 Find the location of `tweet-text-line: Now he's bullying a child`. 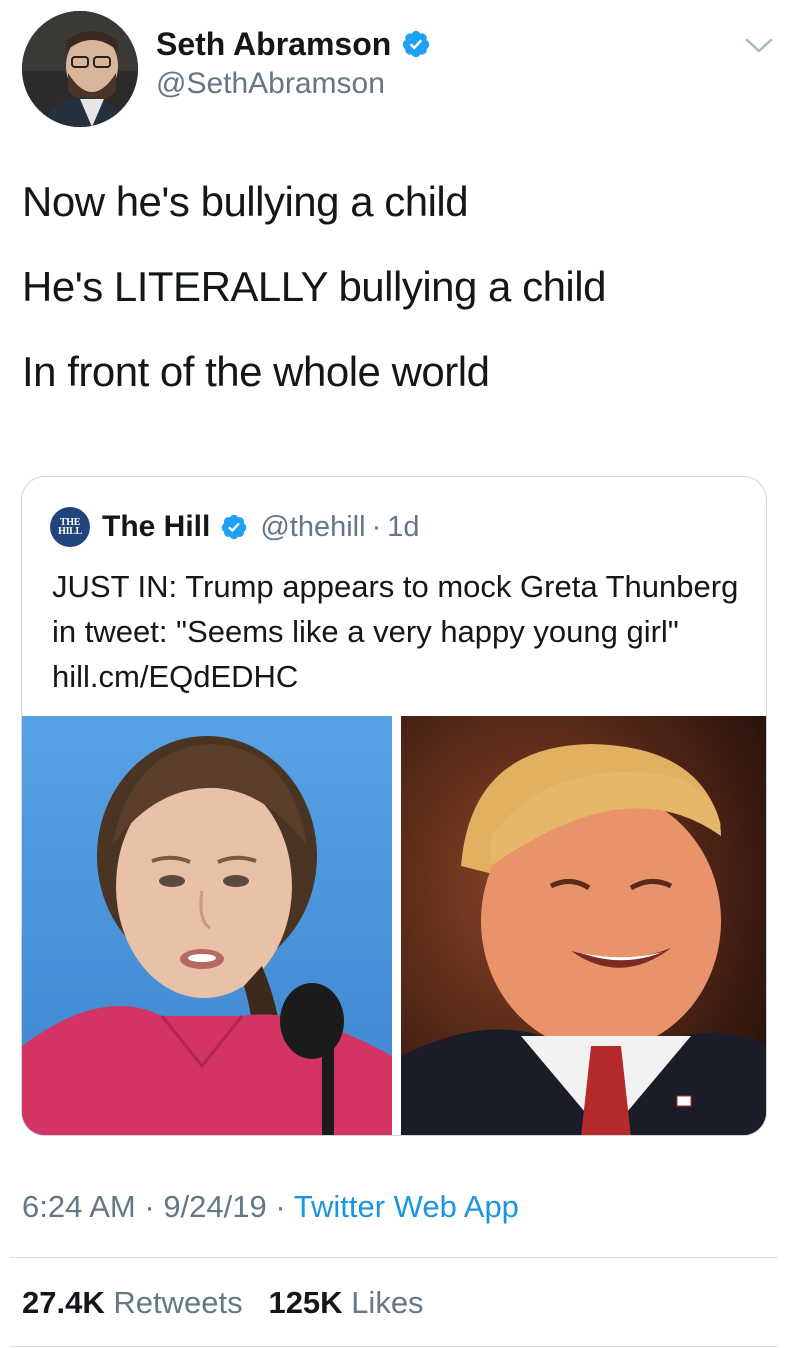

tweet-text-line: Now he's bullying a child is located at coordinates (245, 201).